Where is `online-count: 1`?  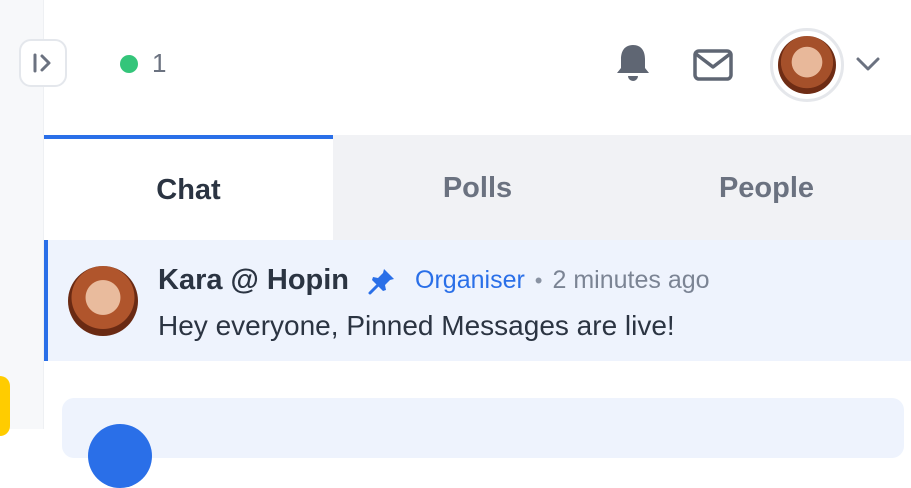
online-count: 1 is located at coordinates (159, 63).